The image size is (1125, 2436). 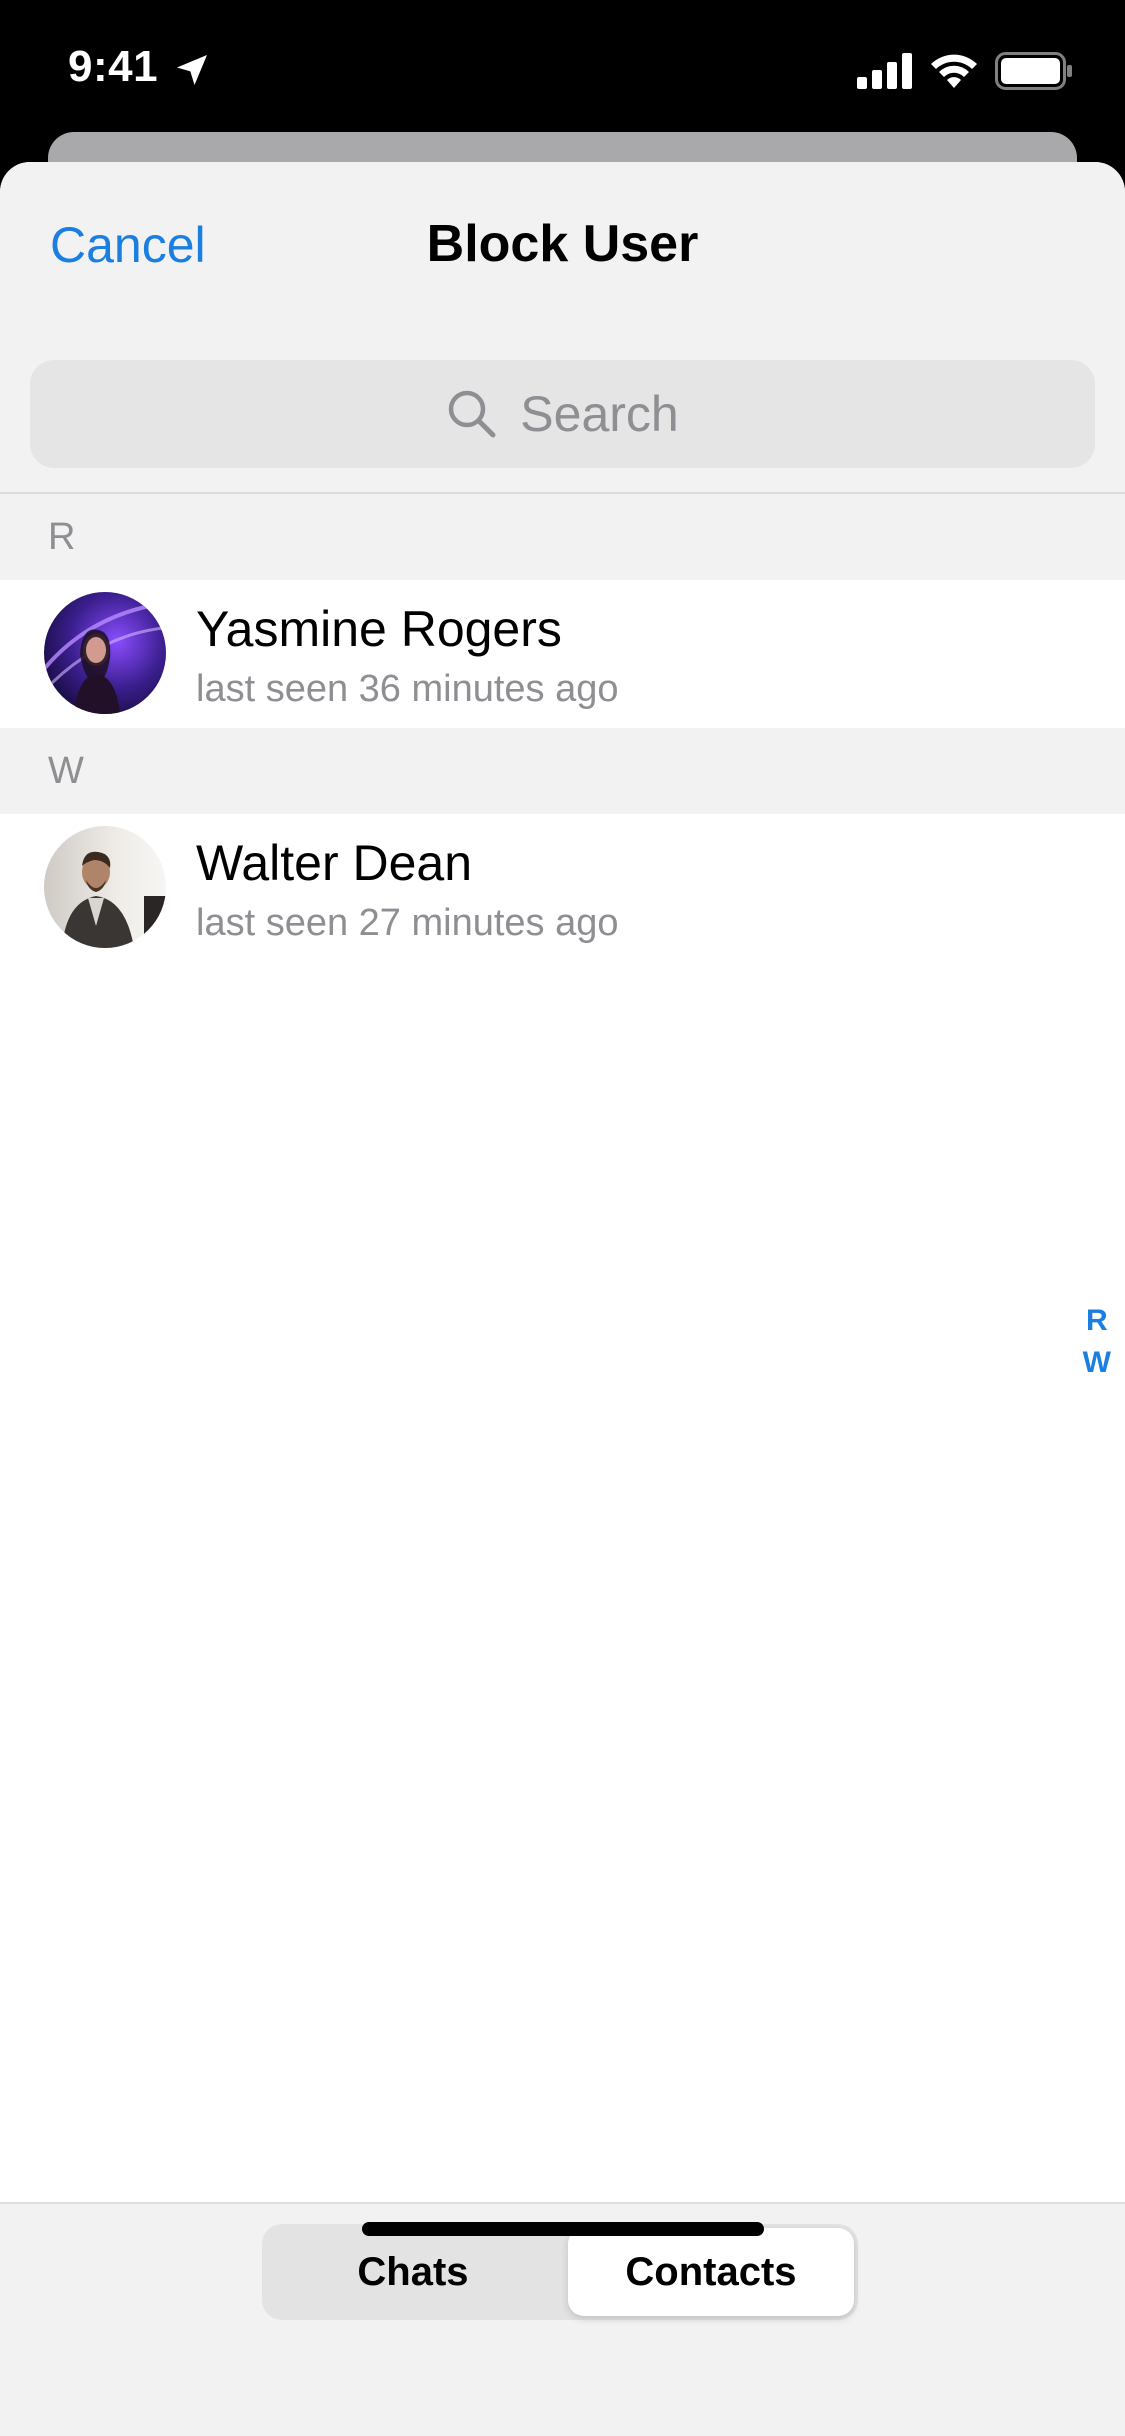 I want to click on segment-contacts: Contacts, so click(x=711, y=2272).